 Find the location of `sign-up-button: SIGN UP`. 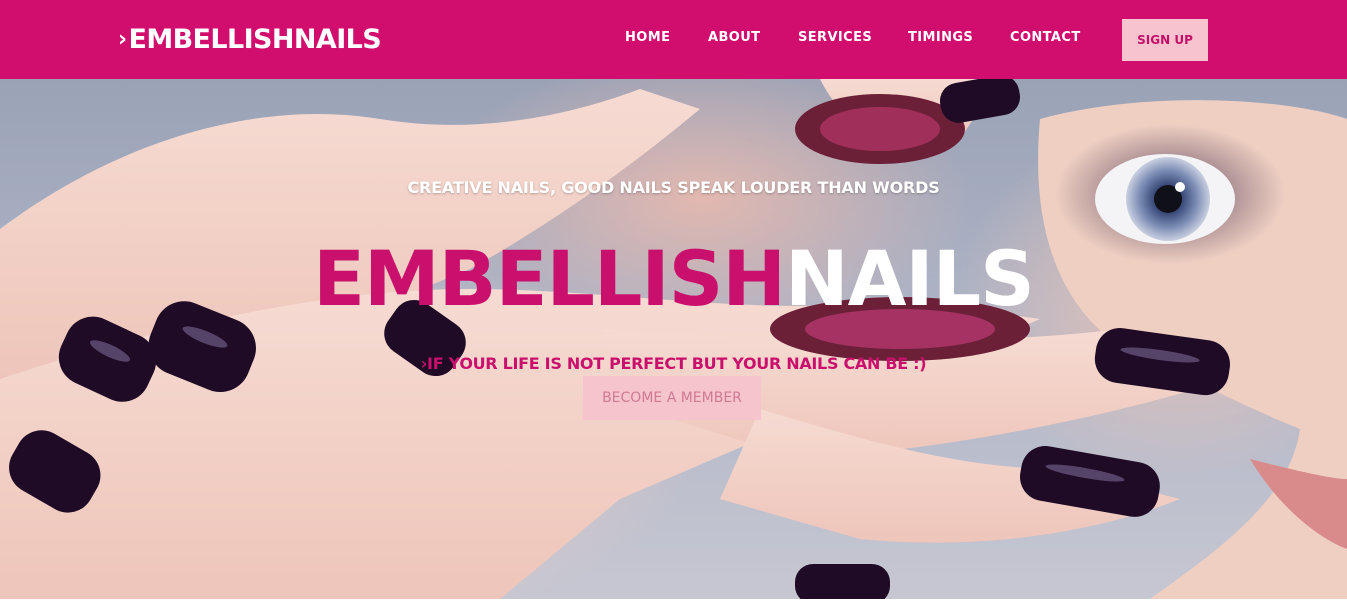

sign-up-button: SIGN UP is located at coordinates (1165, 40).